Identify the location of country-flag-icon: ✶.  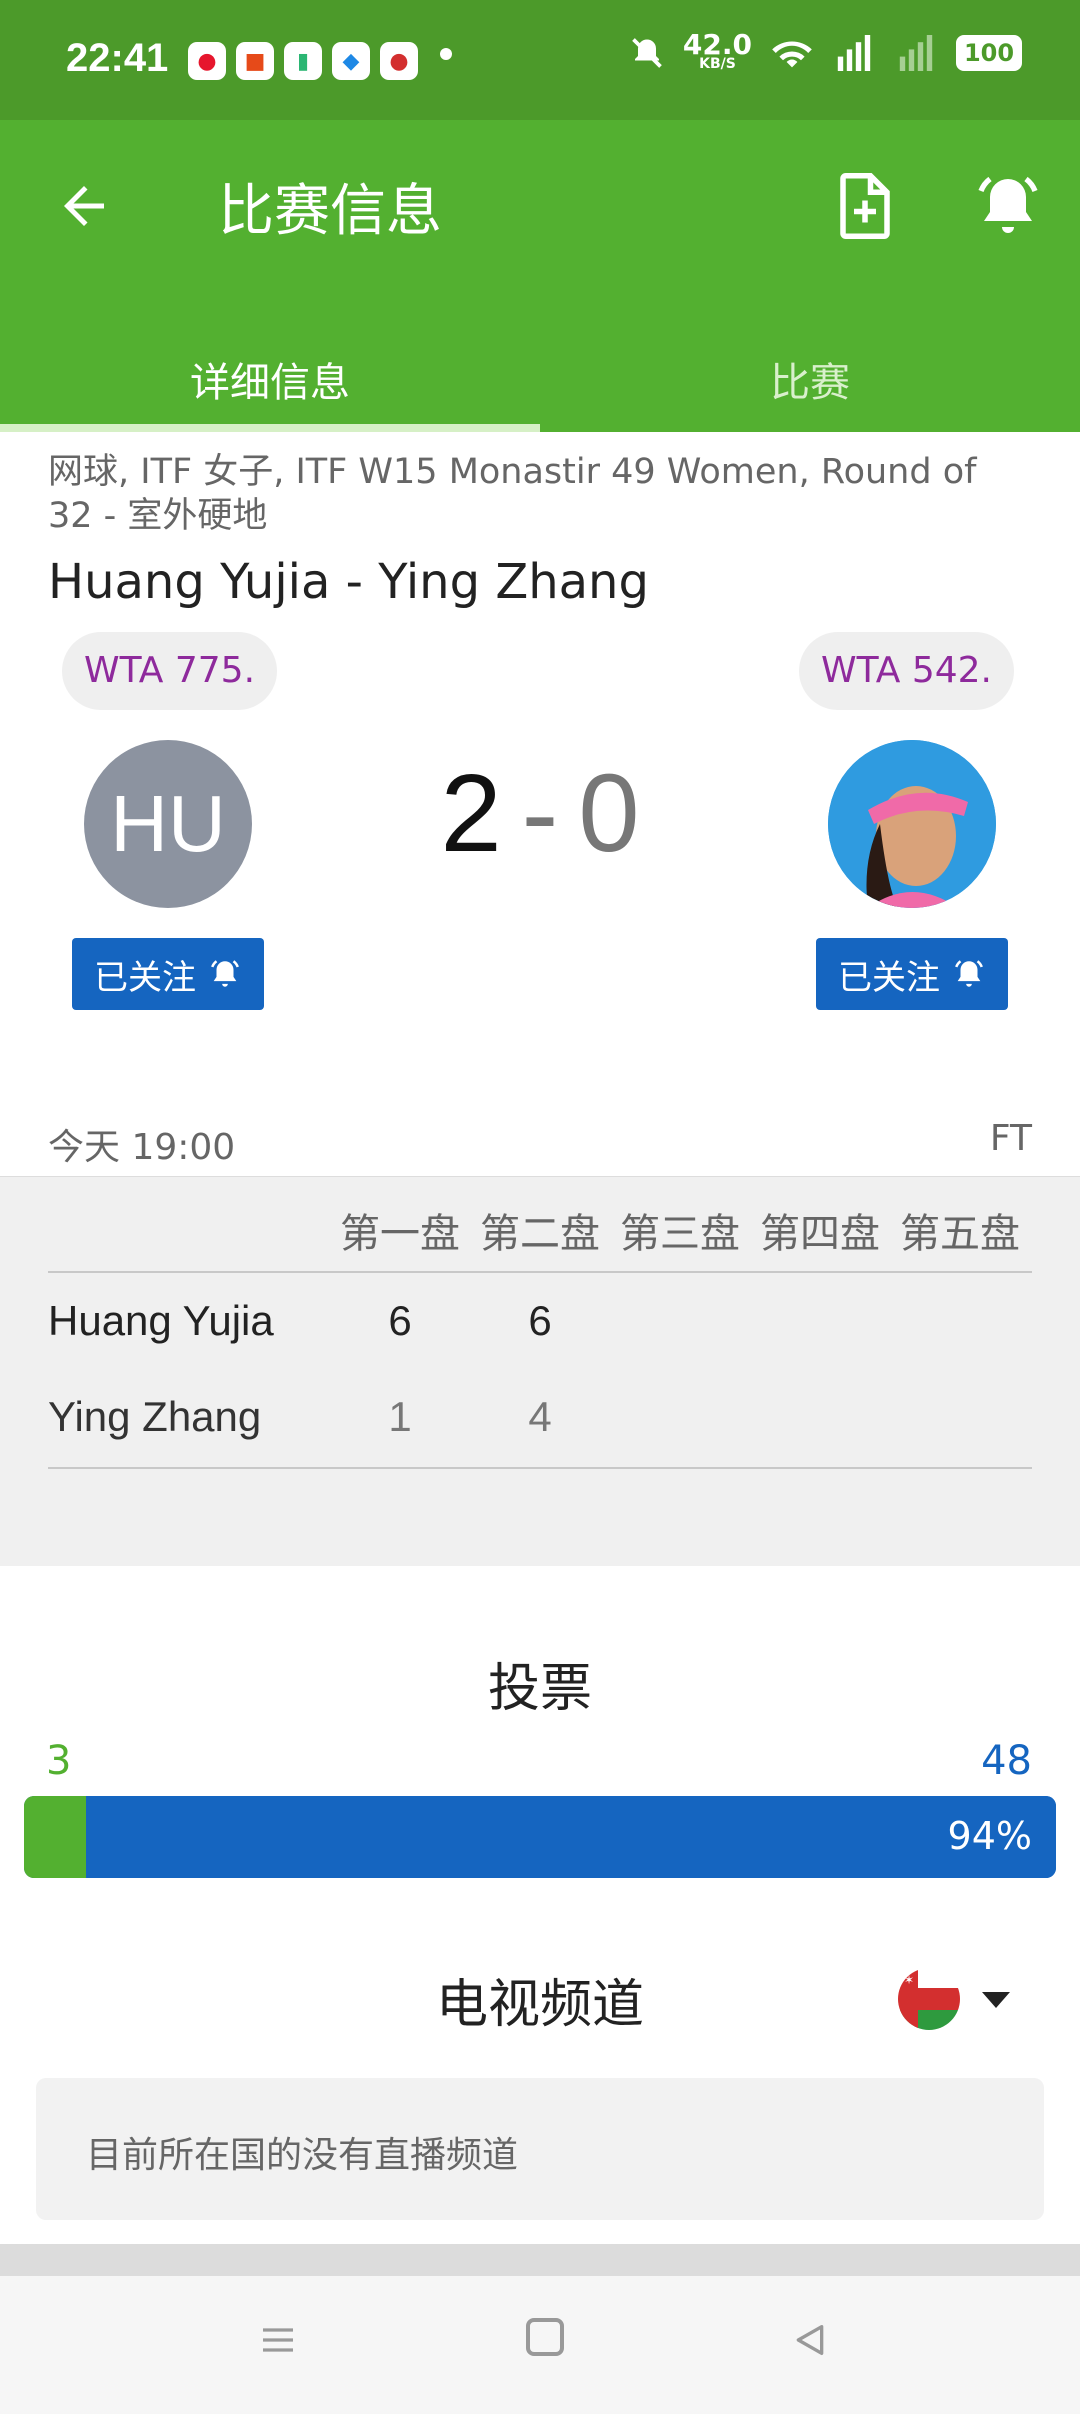
(929, 1999).